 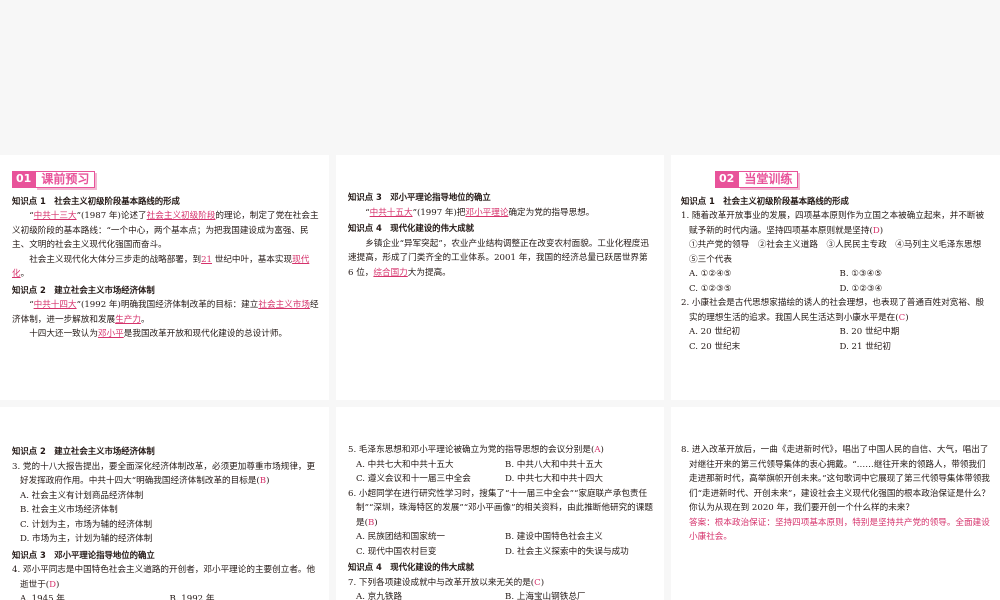 What do you see at coordinates (391, 212) in the screenshot?
I see `blank-answer: 中共十五大` at bounding box center [391, 212].